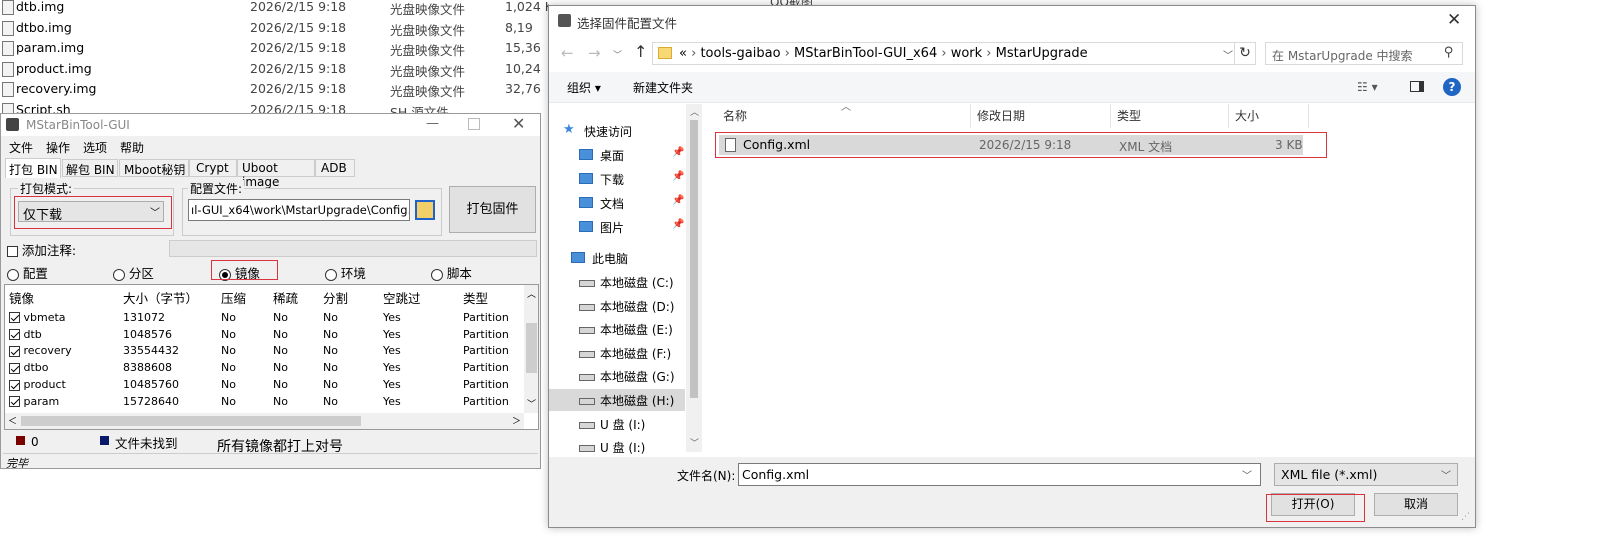 The height and width of the screenshot is (551, 1598). Describe the element at coordinates (617, 306) in the screenshot. I see `nav-drive: 本地磁盘 (D:)` at that location.